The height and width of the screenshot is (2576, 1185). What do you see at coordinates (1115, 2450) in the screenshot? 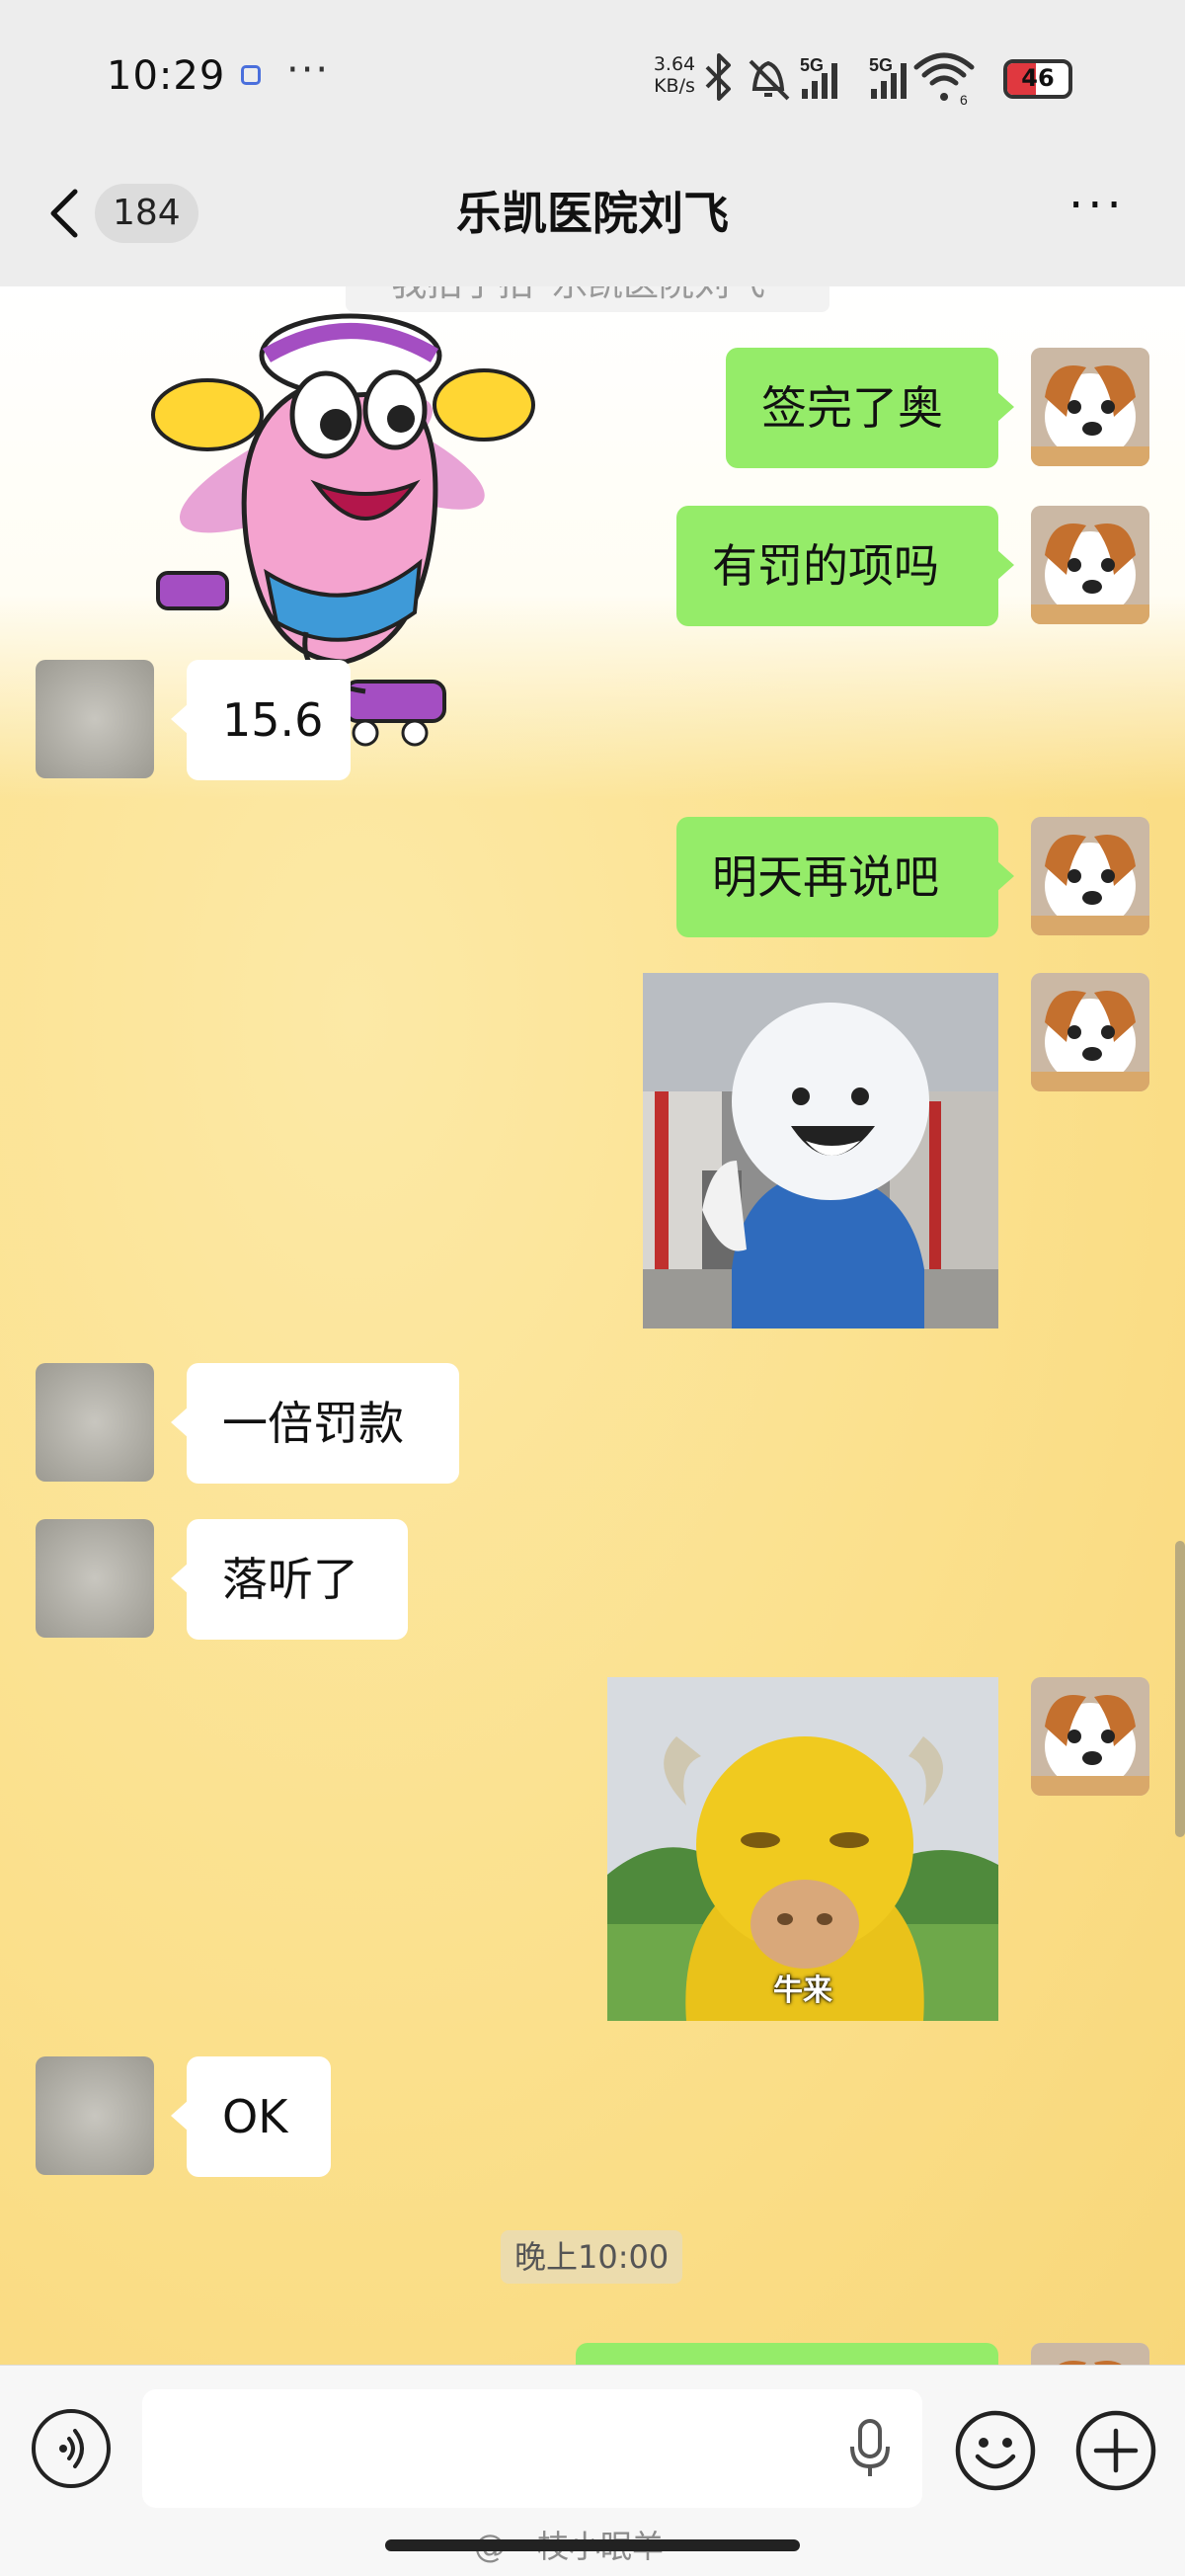
I see `plus-icon` at bounding box center [1115, 2450].